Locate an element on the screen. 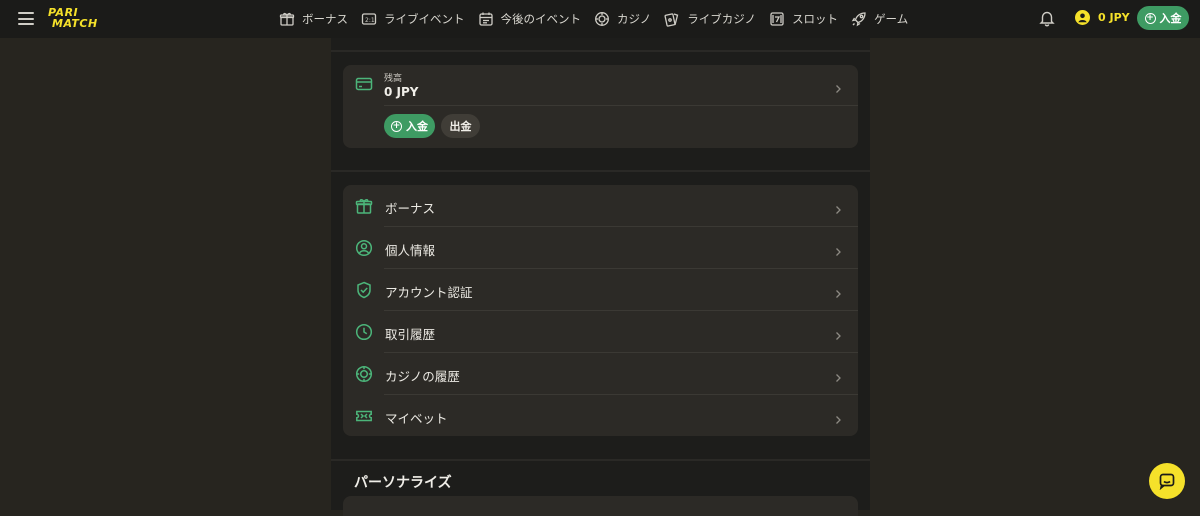 This screenshot has height=516, width=1200. logo-text-bottom: MATCH is located at coordinates (75, 23).